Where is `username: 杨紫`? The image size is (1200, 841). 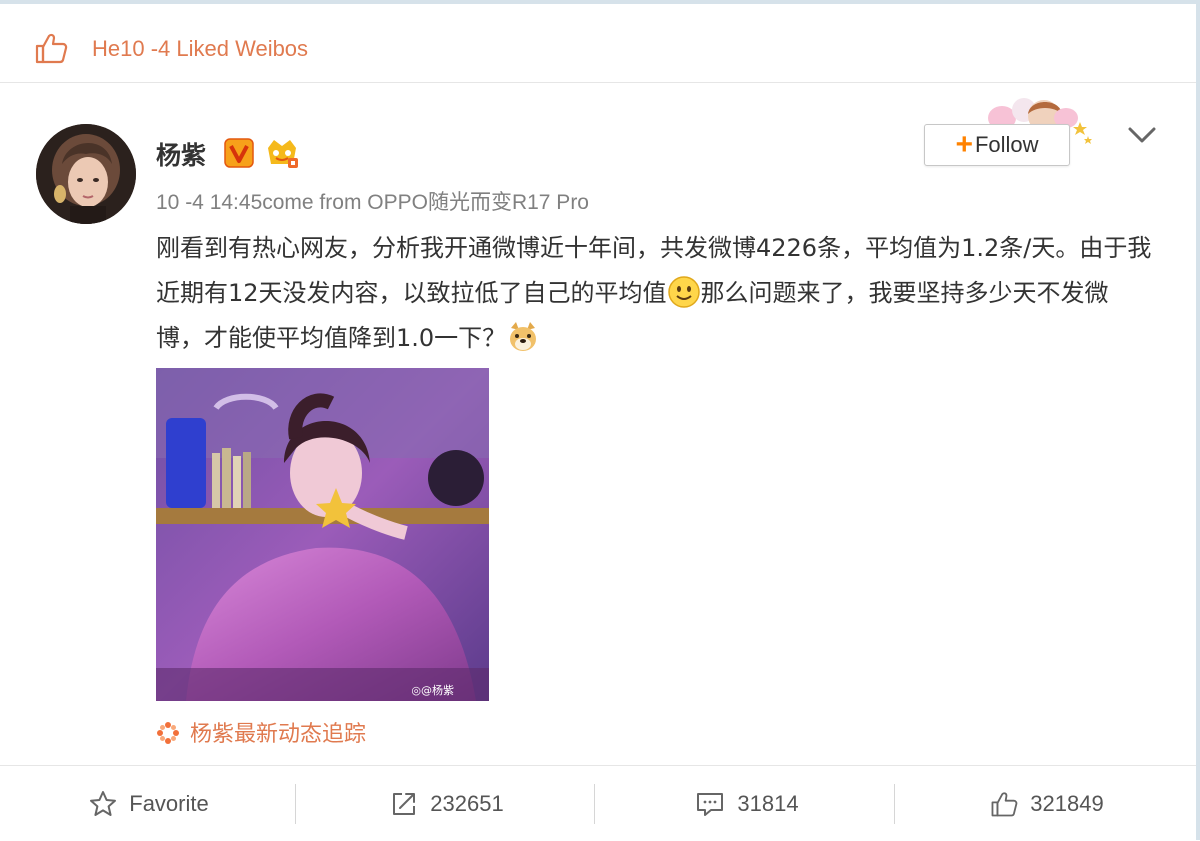 username: 杨紫 is located at coordinates (181, 154).